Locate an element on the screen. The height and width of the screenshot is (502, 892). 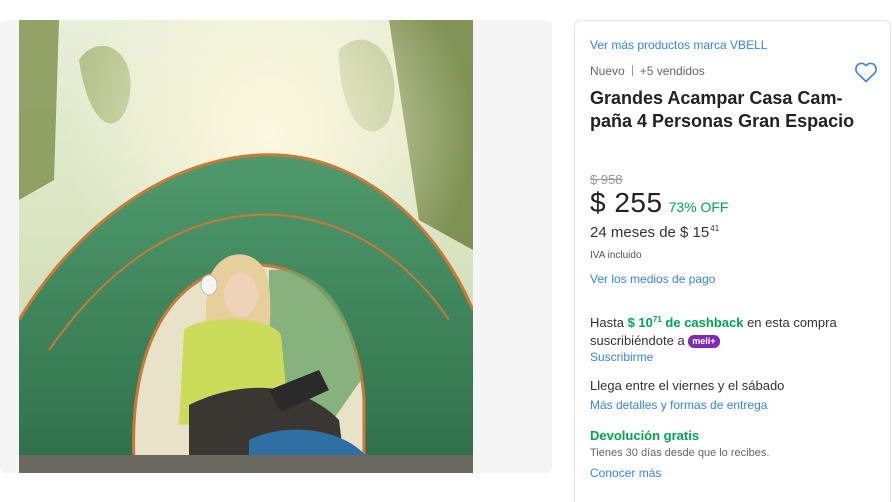
price-row: $ 255 73% OFF is located at coordinates (659, 203).